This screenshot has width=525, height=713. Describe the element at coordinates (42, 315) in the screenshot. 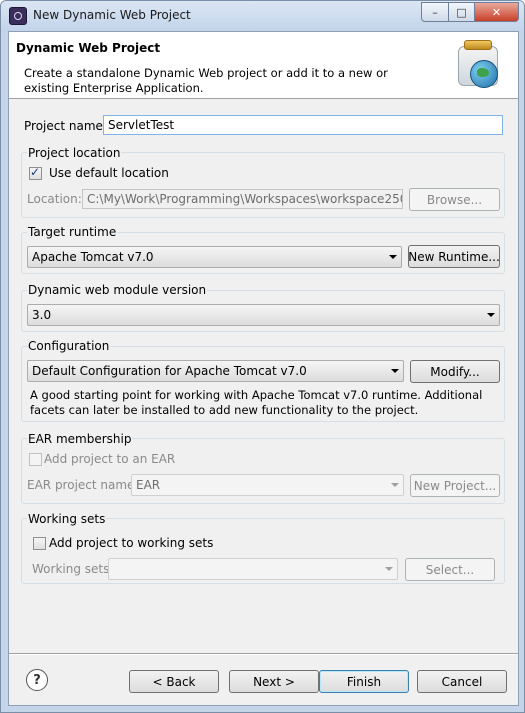

I see `module-version-value: 3.0` at that location.